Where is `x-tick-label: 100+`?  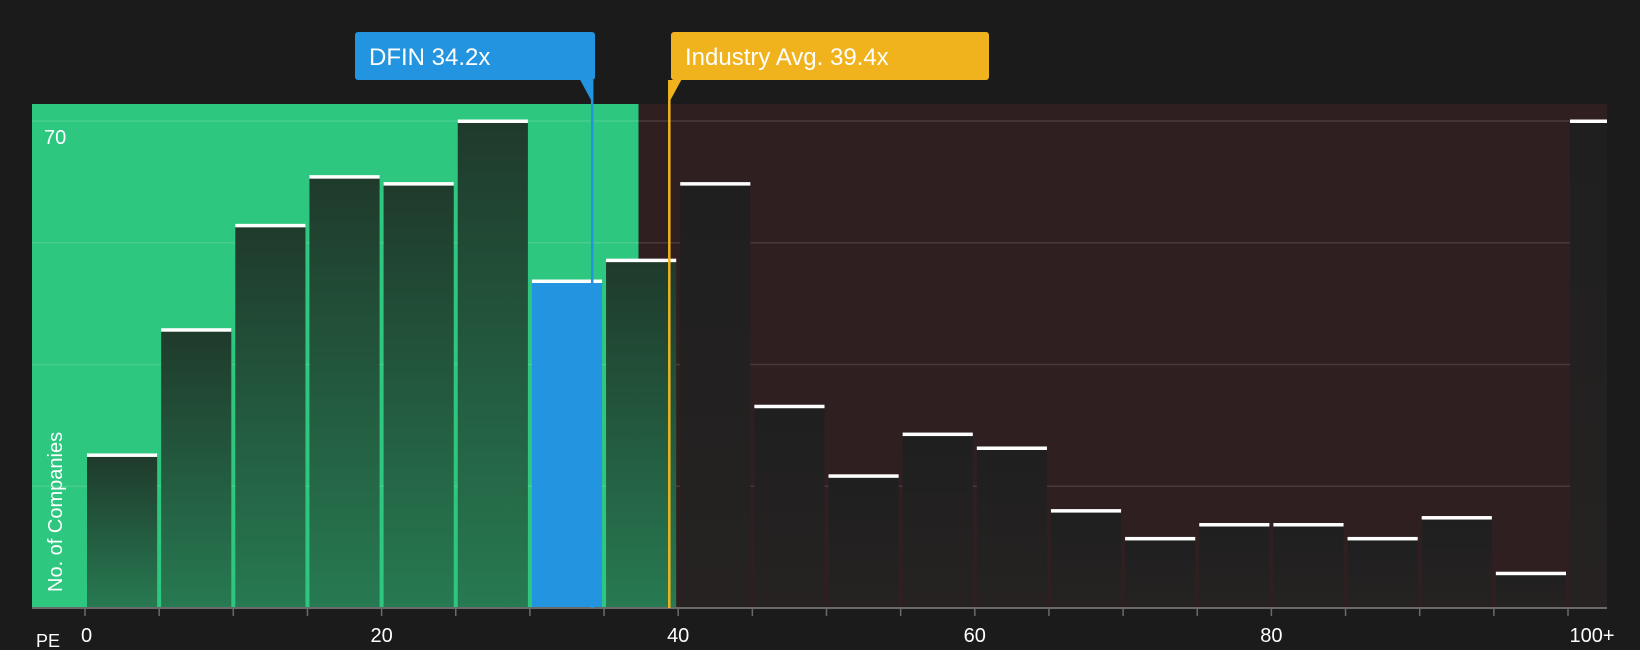 x-tick-label: 100+ is located at coordinates (1591, 636).